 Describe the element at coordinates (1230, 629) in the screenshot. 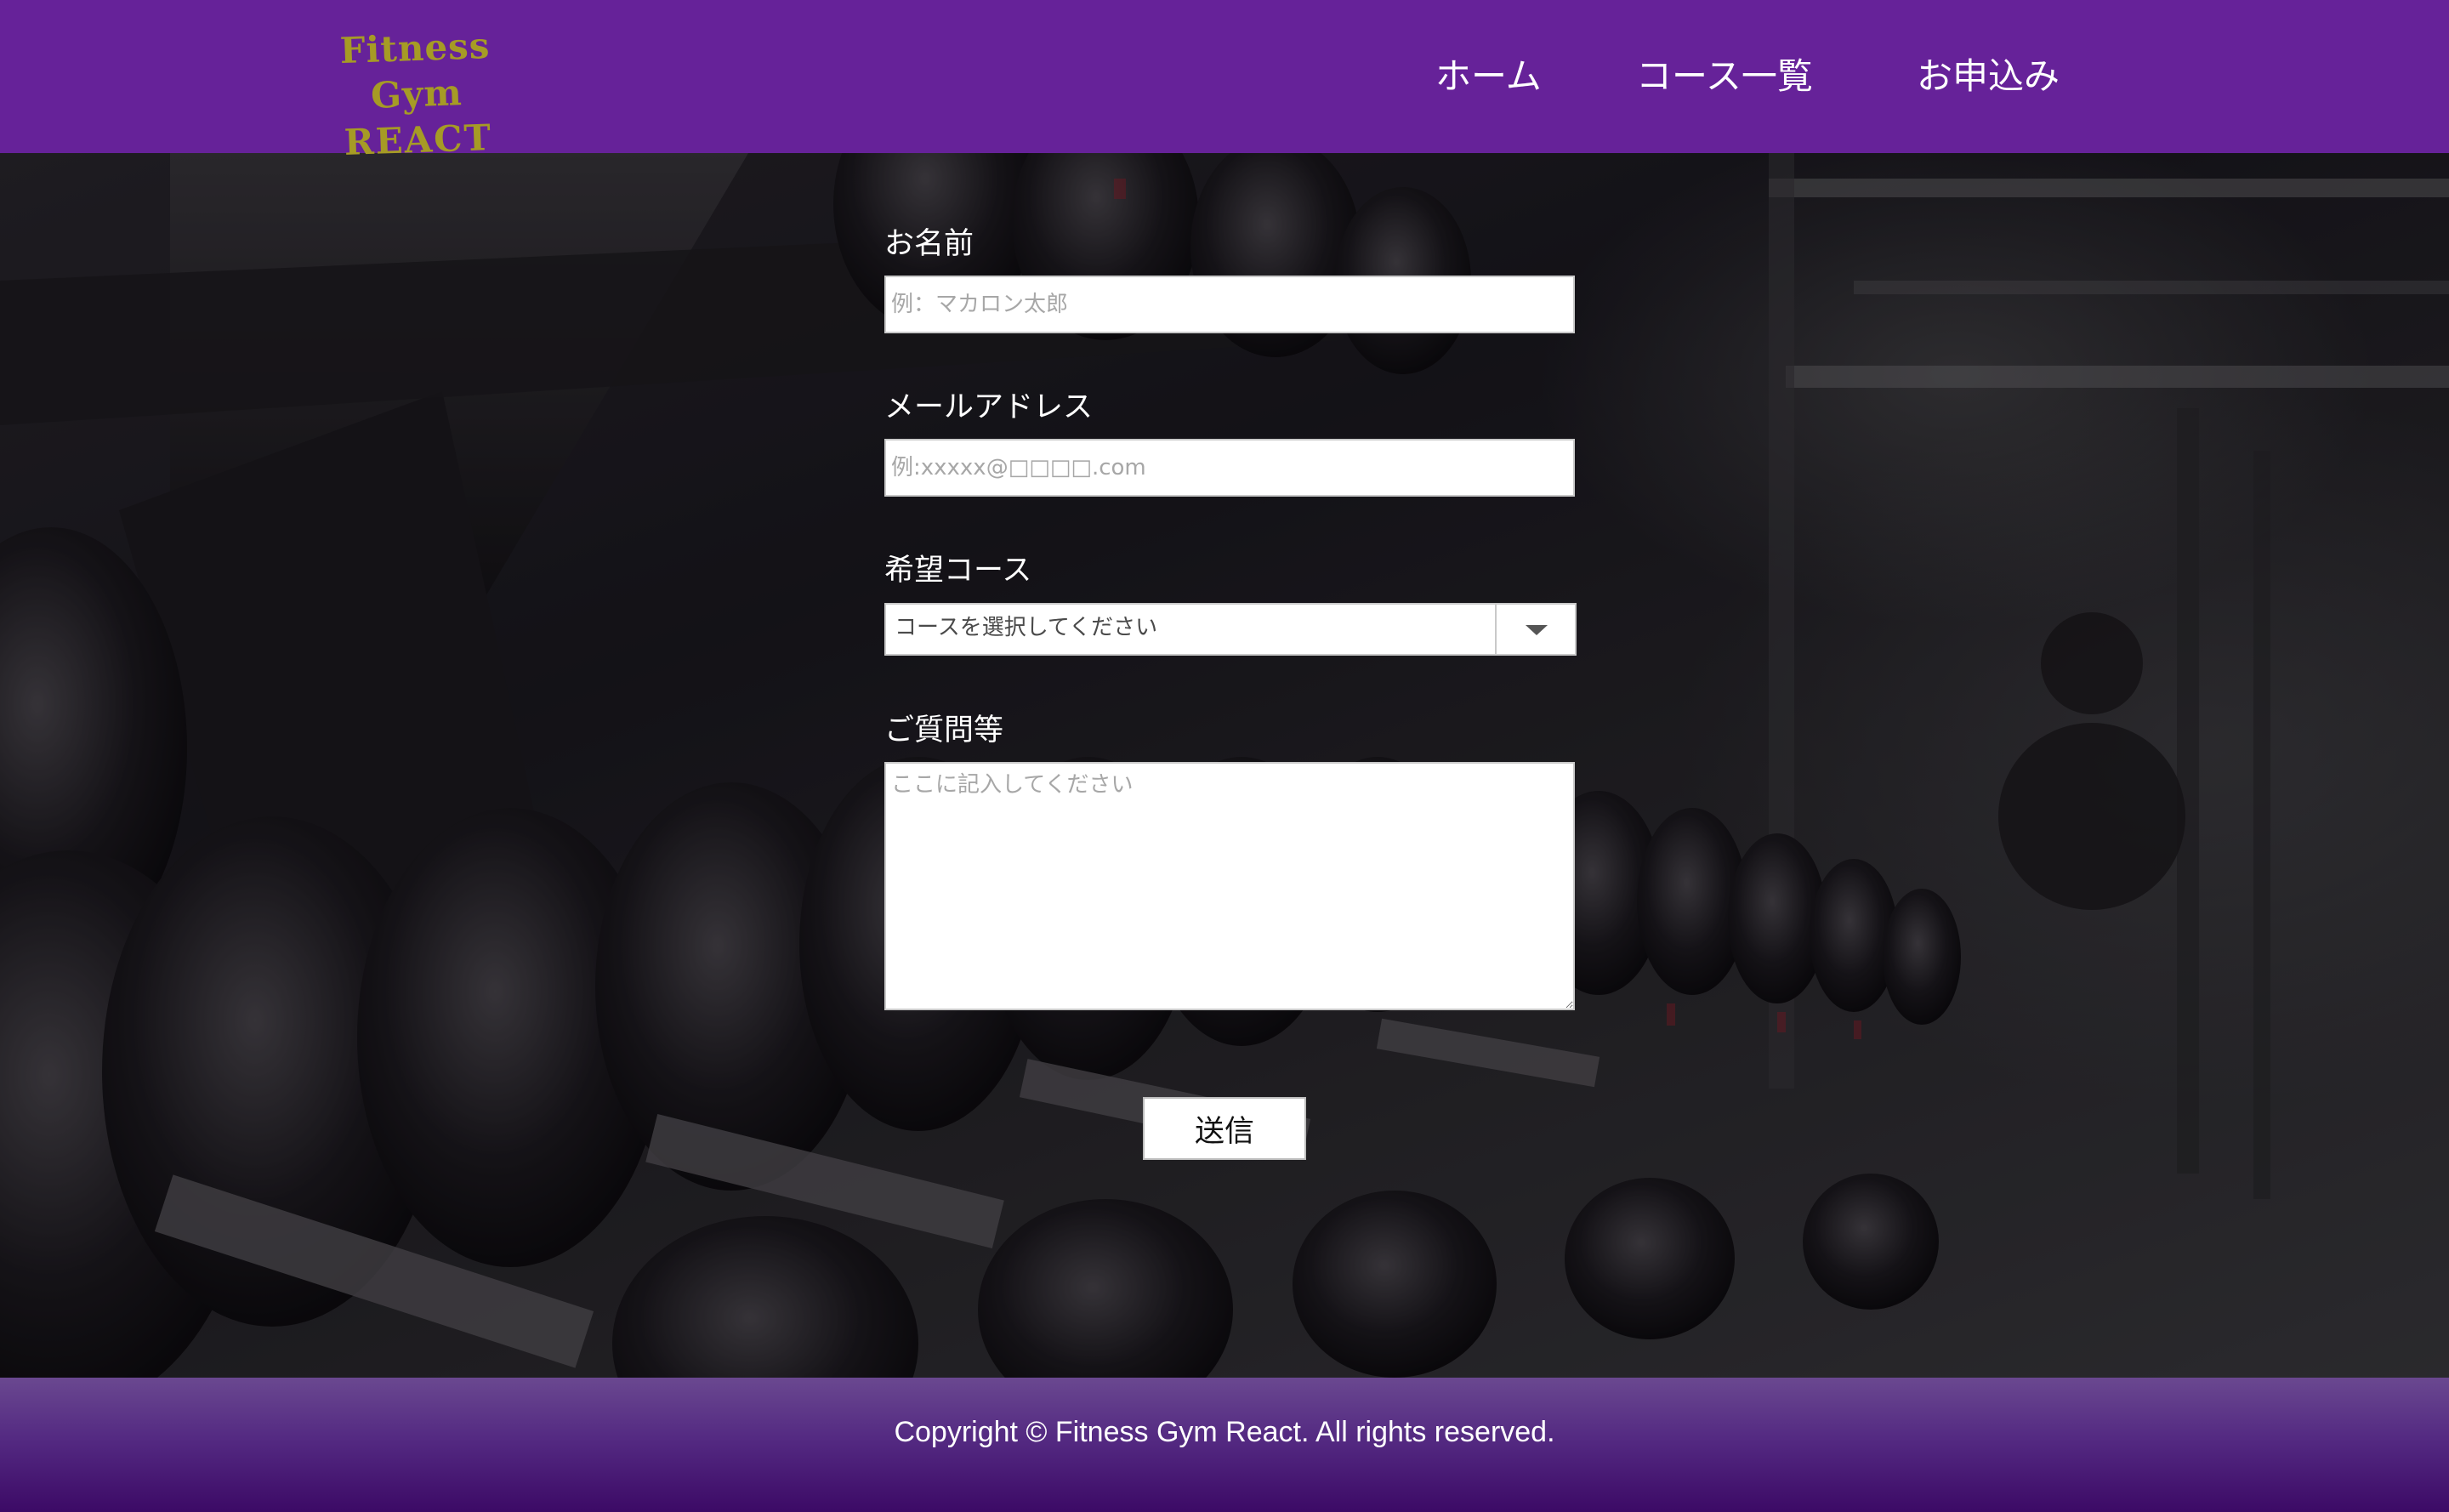

I see `course-select: コースを選択してください` at that location.